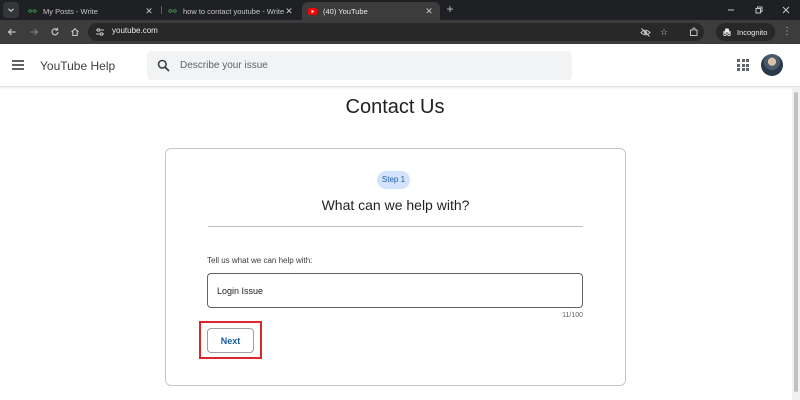 The width and height of the screenshot is (800, 400). Describe the element at coordinates (312, 11) in the screenshot. I see `youtube-icon` at that location.